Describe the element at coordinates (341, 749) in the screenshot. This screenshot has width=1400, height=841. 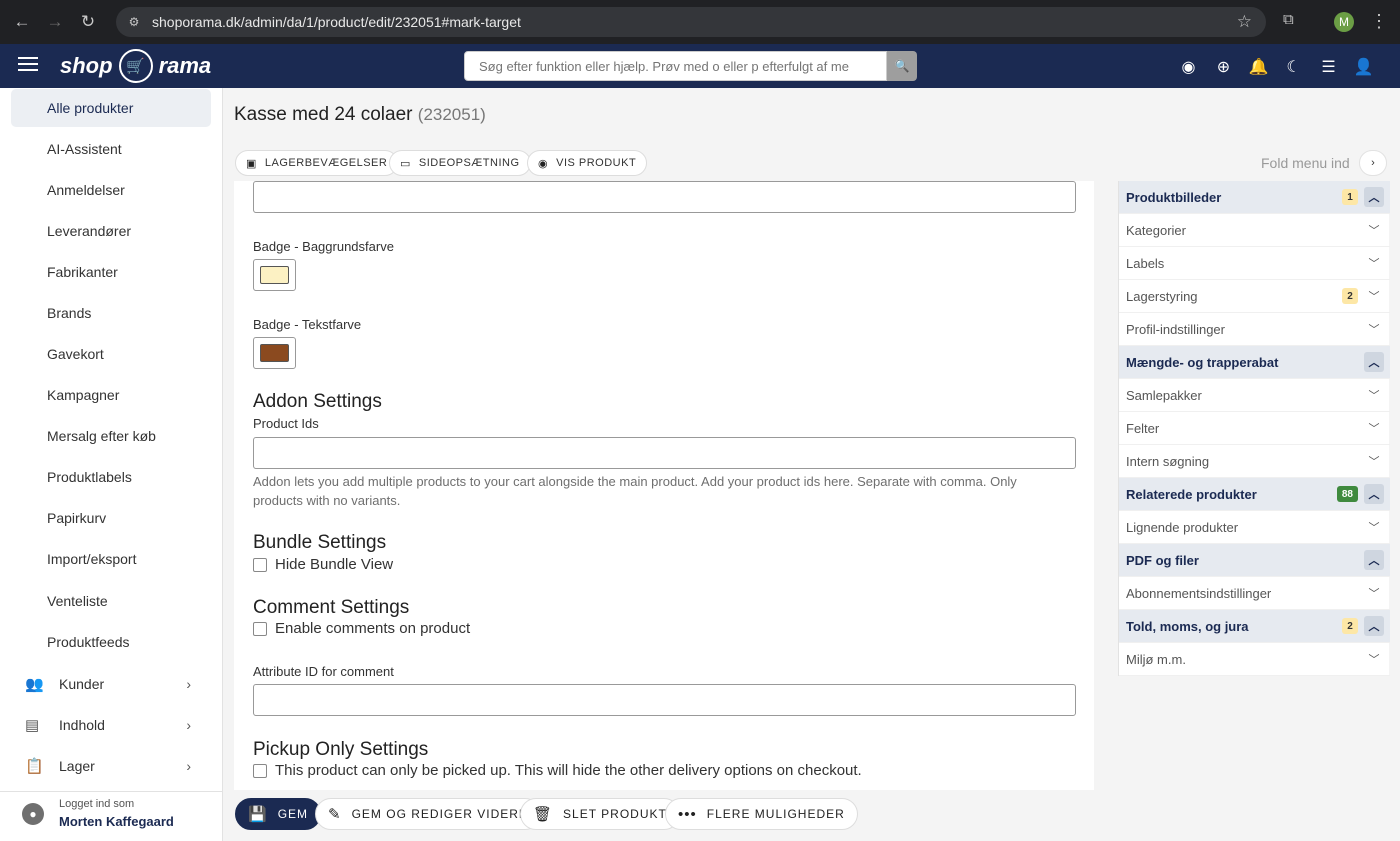
I see `pickup-settings-title: Pickup Only Settings` at that location.